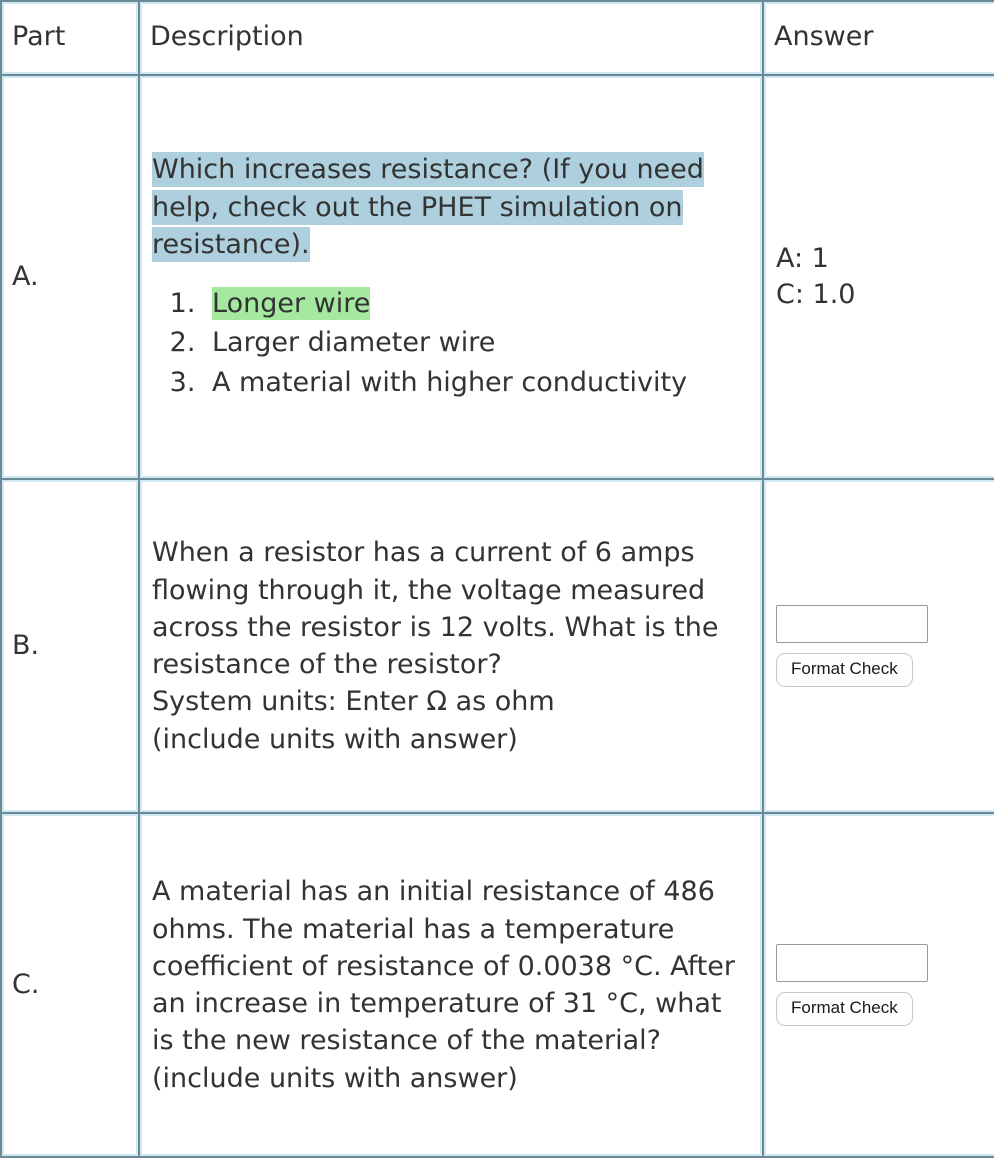 Image resolution: width=994 pixels, height=1158 pixels. I want to click on answer-cell-c: Format Check, so click(879, 986).